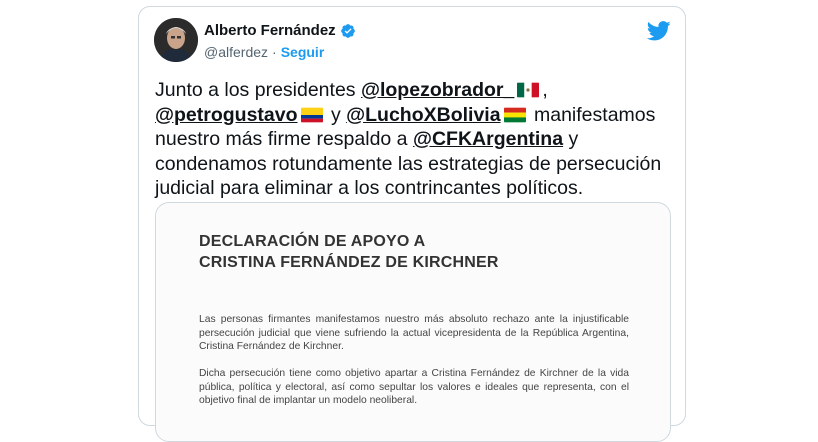 Image resolution: width=818 pixels, height=442 pixels. Describe the element at coordinates (312, 241) in the screenshot. I see `document-title-line1: DECLARACIÓN DE APOYO A` at that location.